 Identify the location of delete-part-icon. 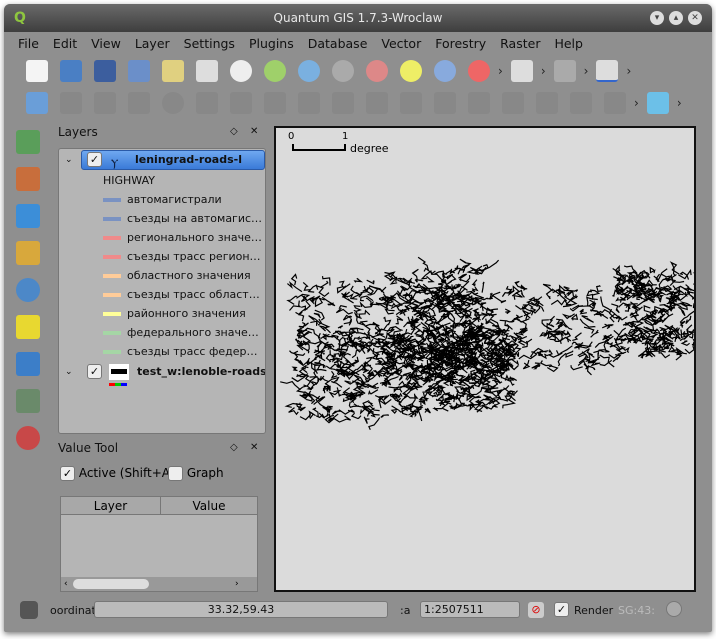
(547, 103).